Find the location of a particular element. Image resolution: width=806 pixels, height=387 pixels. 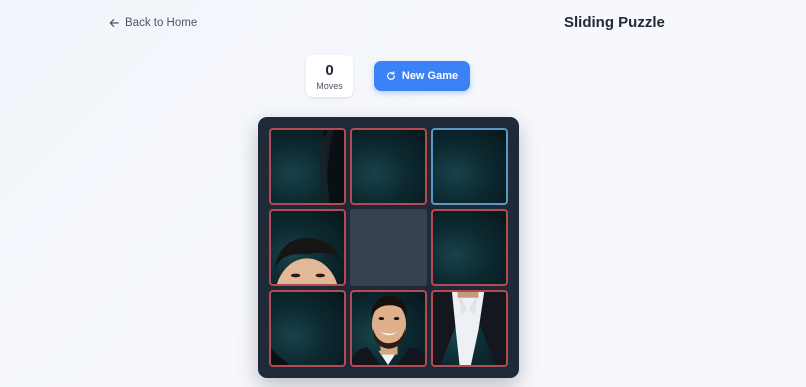

moves-counter: 0 Moves is located at coordinates (329, 76).